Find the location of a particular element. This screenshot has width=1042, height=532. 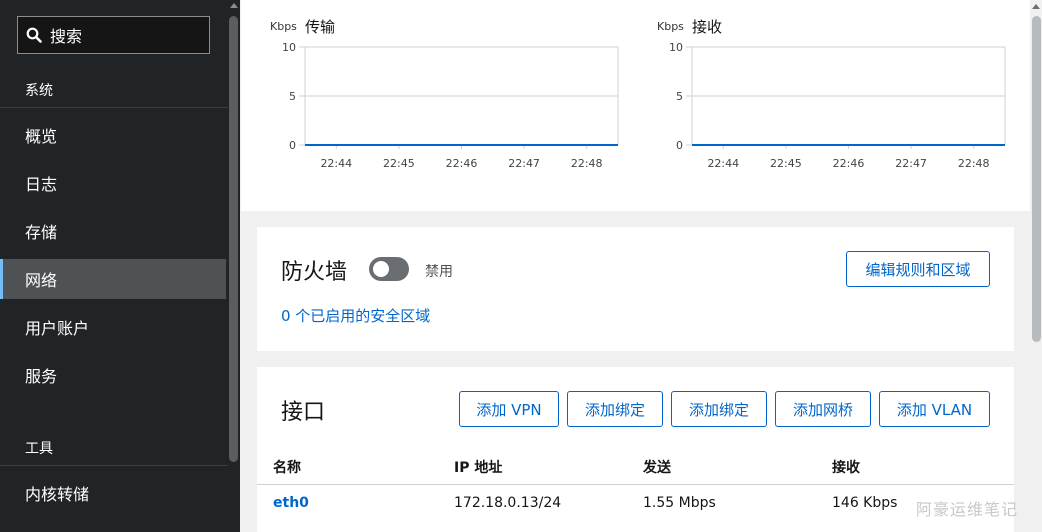

sidebar-item-label: 概览 is located at coordinates (41, 136).